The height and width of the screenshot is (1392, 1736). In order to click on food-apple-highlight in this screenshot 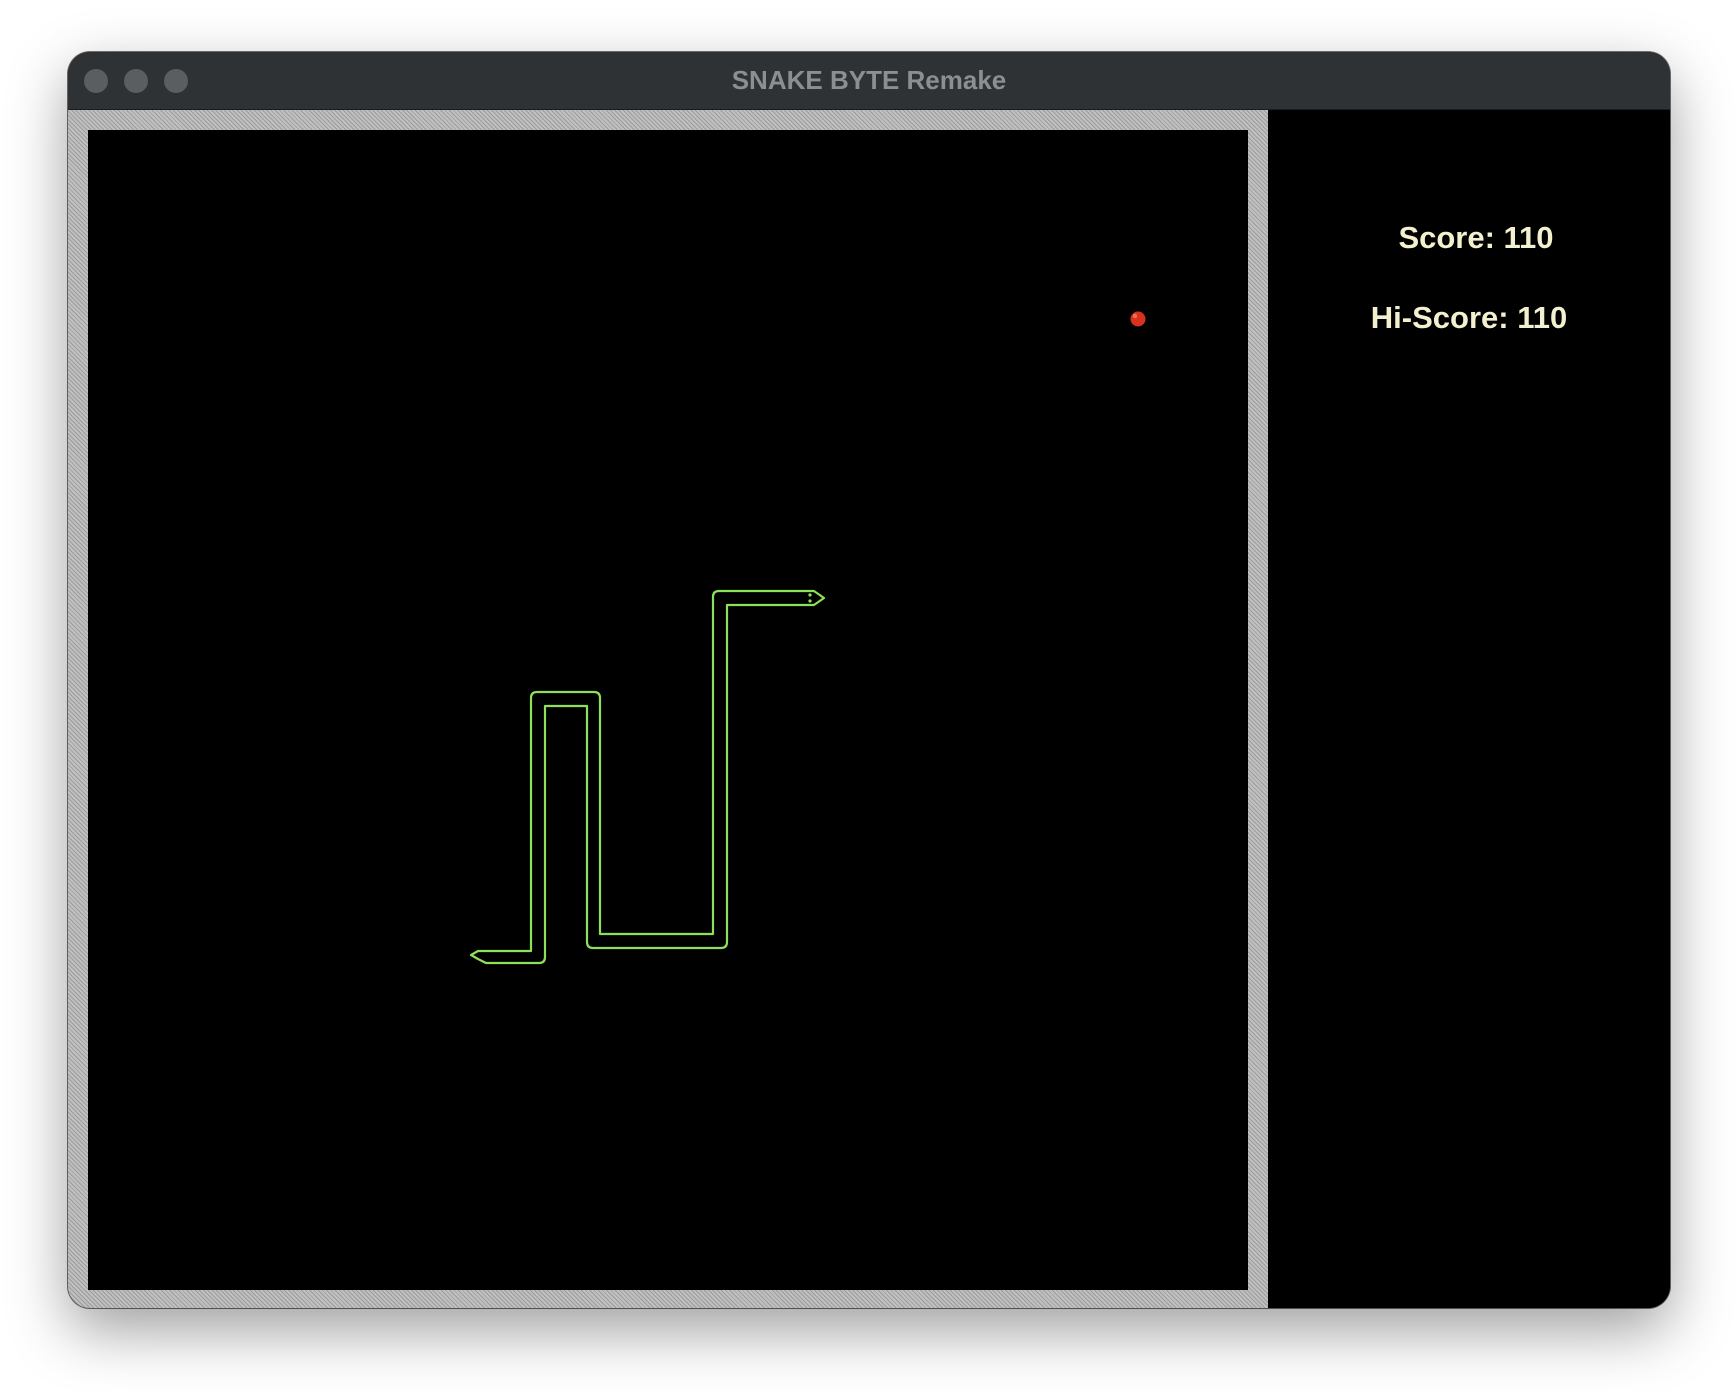, I will do `click(1135, 316)`.